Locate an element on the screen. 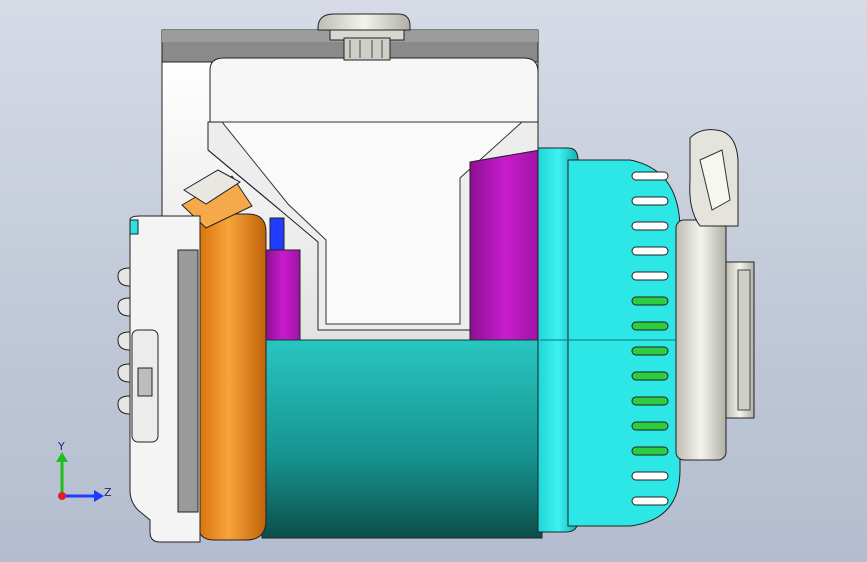  x-axis-origin is located at coordinates (62, 496).